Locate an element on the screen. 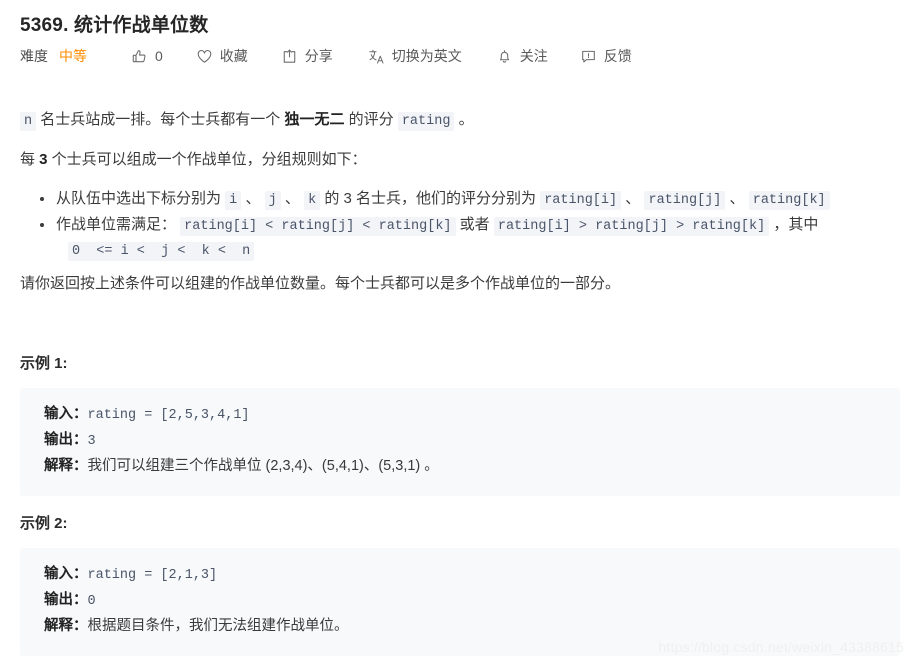 The height and width of the screenshot is (659, 912). difficulty-badge: 中等 is located at coordinates (73, 56).